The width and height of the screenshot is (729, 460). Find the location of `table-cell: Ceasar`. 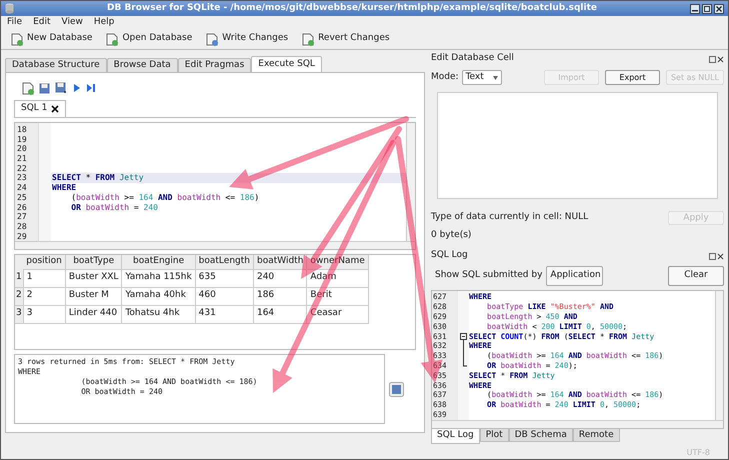

table-cell: Ceasar is located at coordinates (337, 314).